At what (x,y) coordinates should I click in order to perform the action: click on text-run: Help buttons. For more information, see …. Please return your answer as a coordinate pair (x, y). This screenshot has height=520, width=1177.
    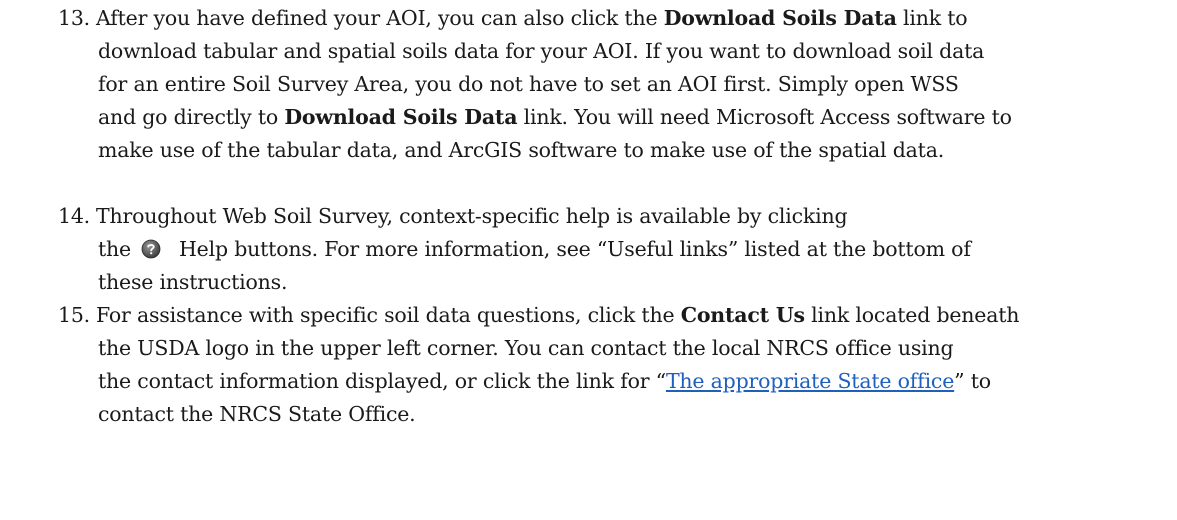
    Looking at the image, I should click on (574, 249).